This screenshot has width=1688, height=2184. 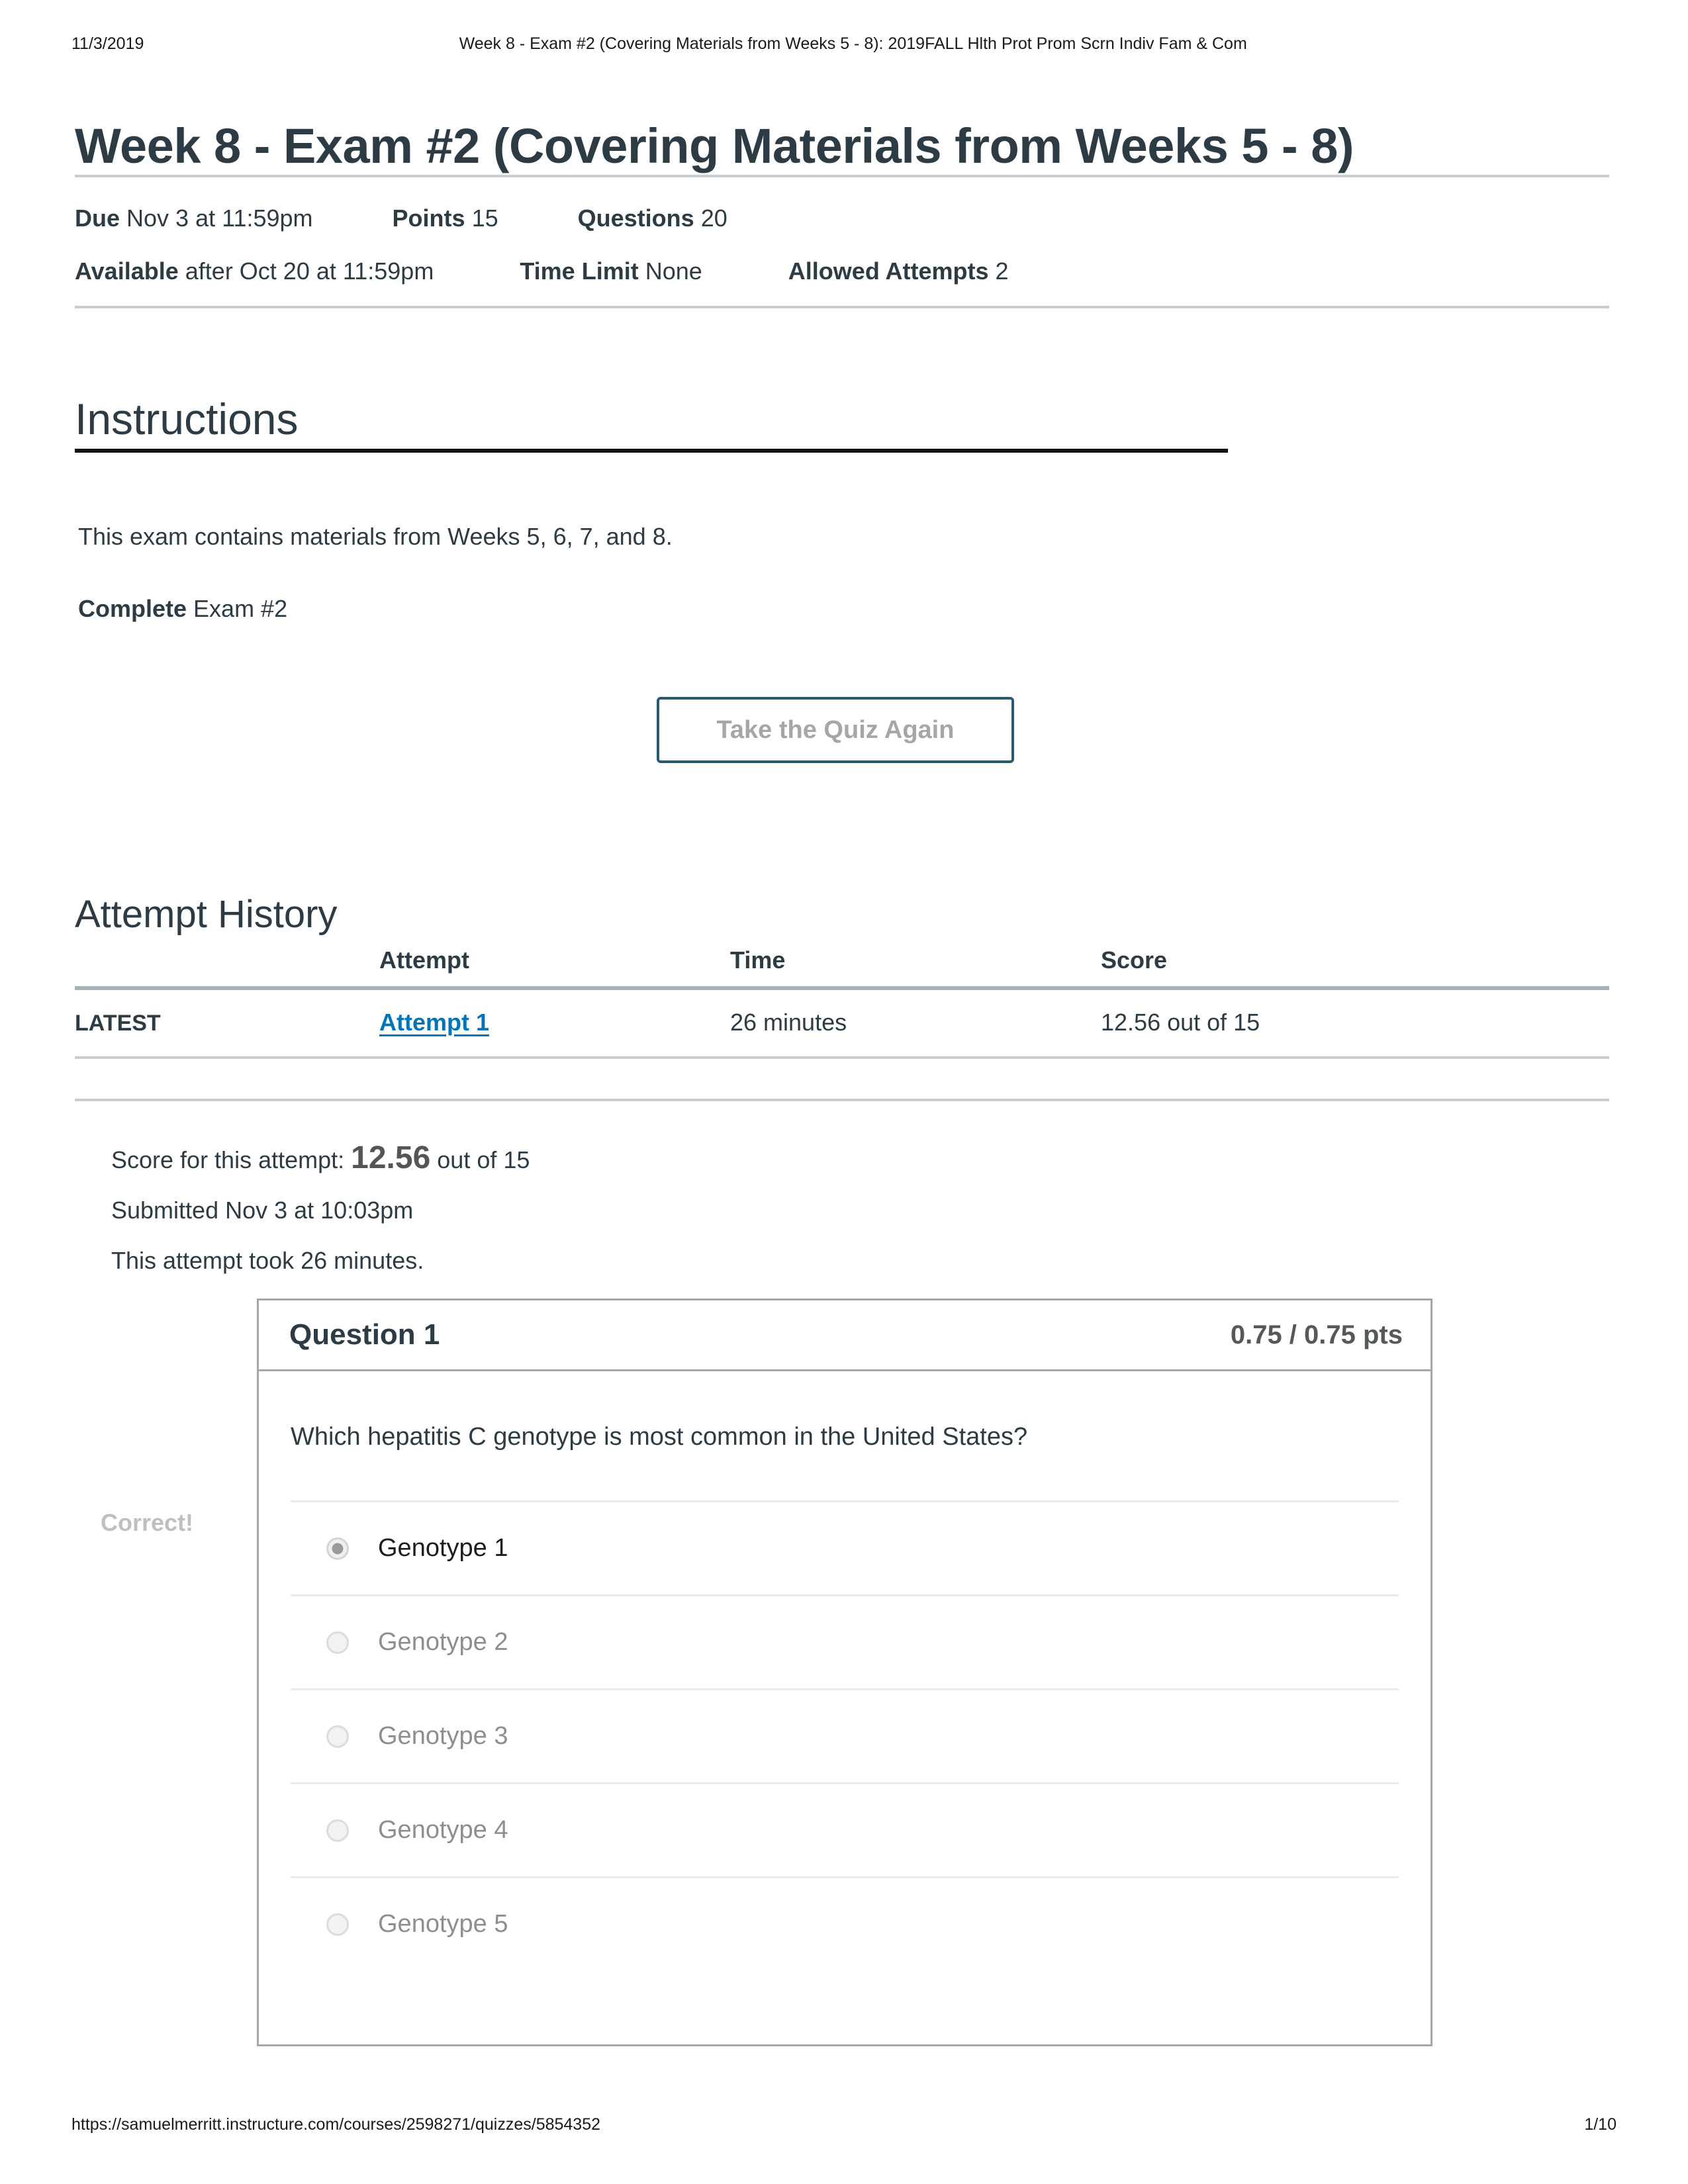 I want to click on answer-option-1: Genotype 1, so click(x=845, y=1547).